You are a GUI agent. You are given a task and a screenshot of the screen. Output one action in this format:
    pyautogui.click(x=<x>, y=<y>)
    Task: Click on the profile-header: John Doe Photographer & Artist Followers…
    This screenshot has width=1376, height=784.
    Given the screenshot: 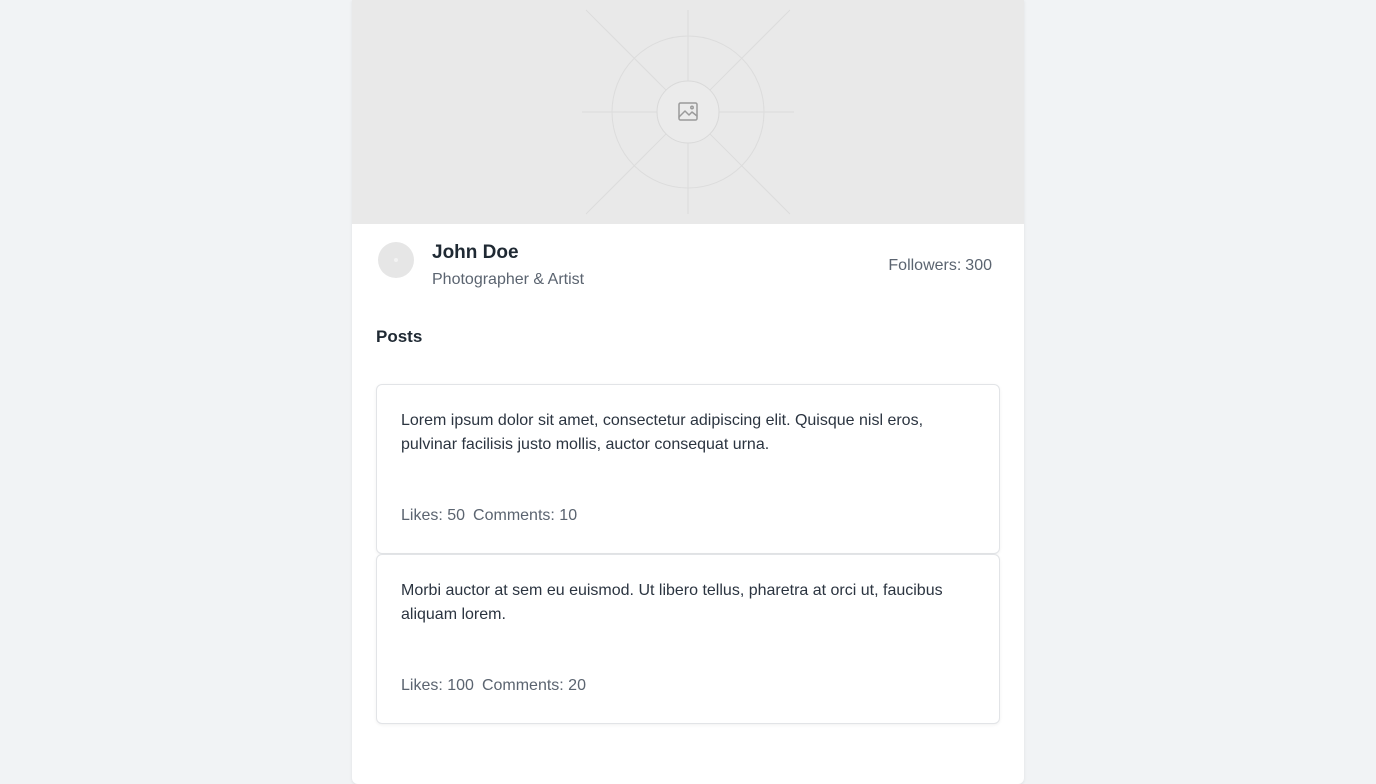 What is the action you would take?
    pyautogui.click(x=688, y=264)
    